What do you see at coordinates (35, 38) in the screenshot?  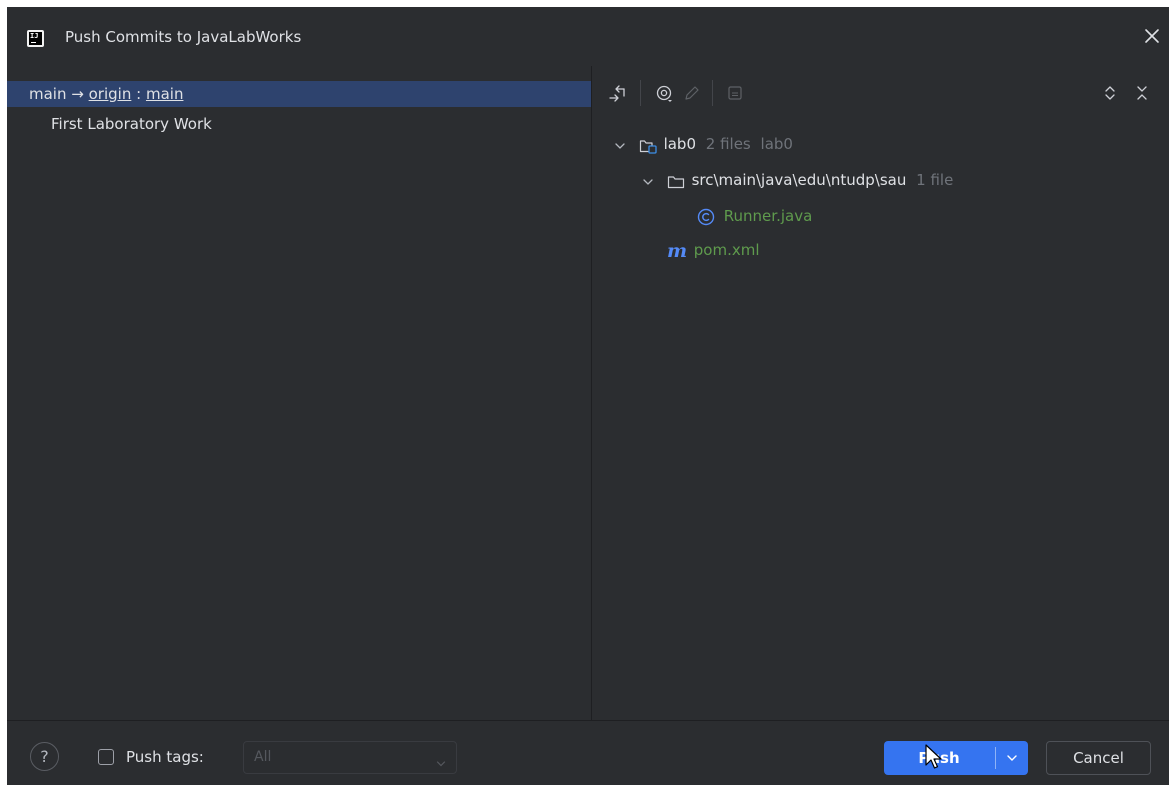 I see `intellij-logo-icon: IJ` at bounding box center [35, 38].